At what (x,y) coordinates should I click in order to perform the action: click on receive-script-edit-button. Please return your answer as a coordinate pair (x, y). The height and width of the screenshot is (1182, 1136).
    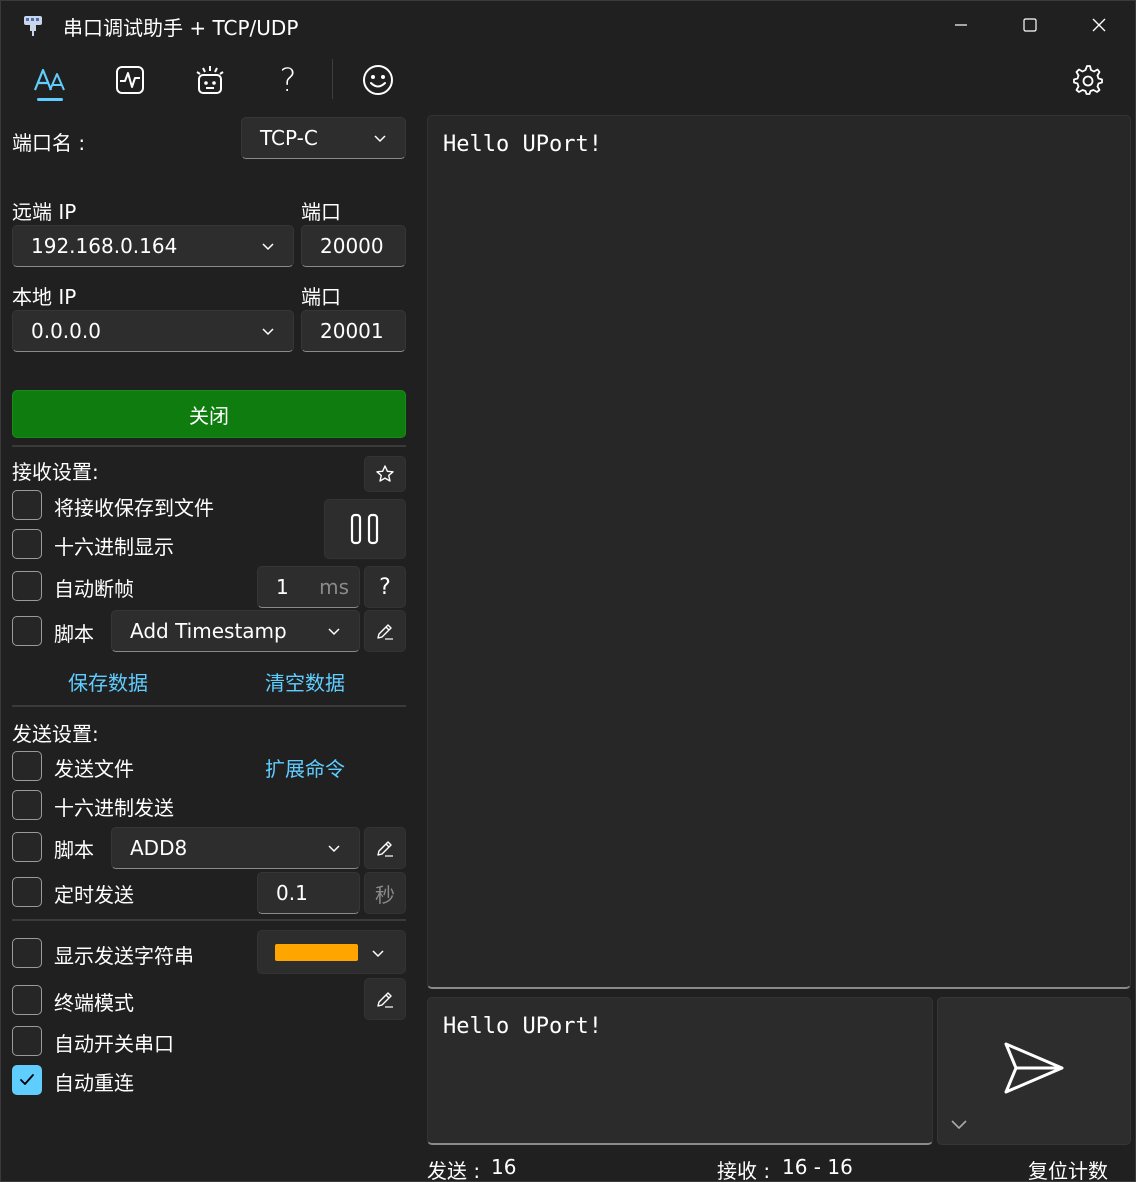
    Looking at the image, I should click on (385, 631).